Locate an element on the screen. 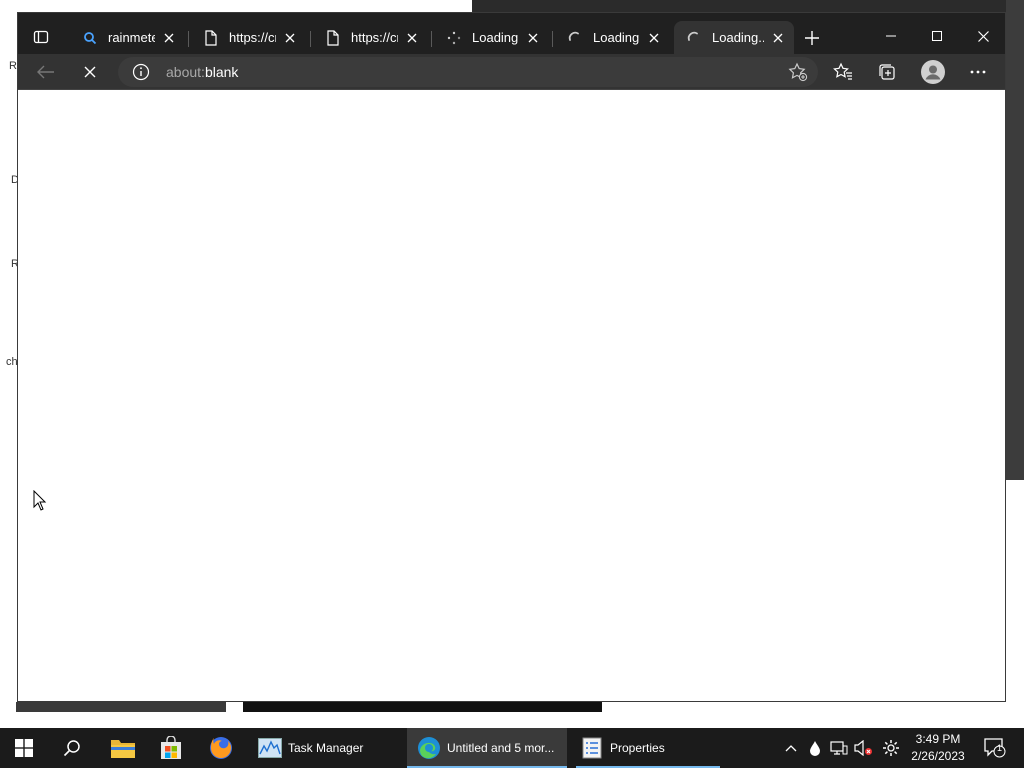 The height and width of the screenshot is (768, 1024). background-window-edge is located at coordinates (748, 6).